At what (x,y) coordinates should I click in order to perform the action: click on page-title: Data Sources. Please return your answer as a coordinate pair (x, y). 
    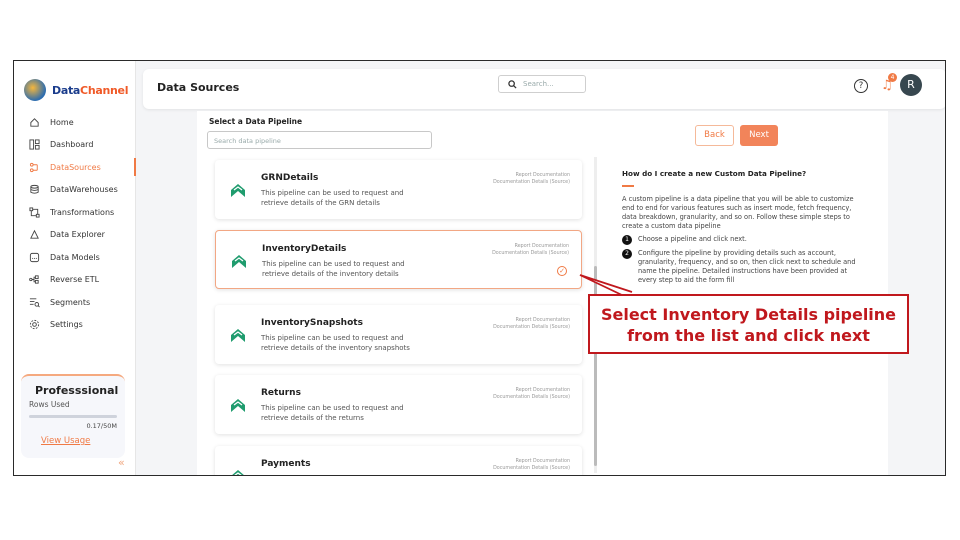
    Looking at the image, I should click on (198, 87).